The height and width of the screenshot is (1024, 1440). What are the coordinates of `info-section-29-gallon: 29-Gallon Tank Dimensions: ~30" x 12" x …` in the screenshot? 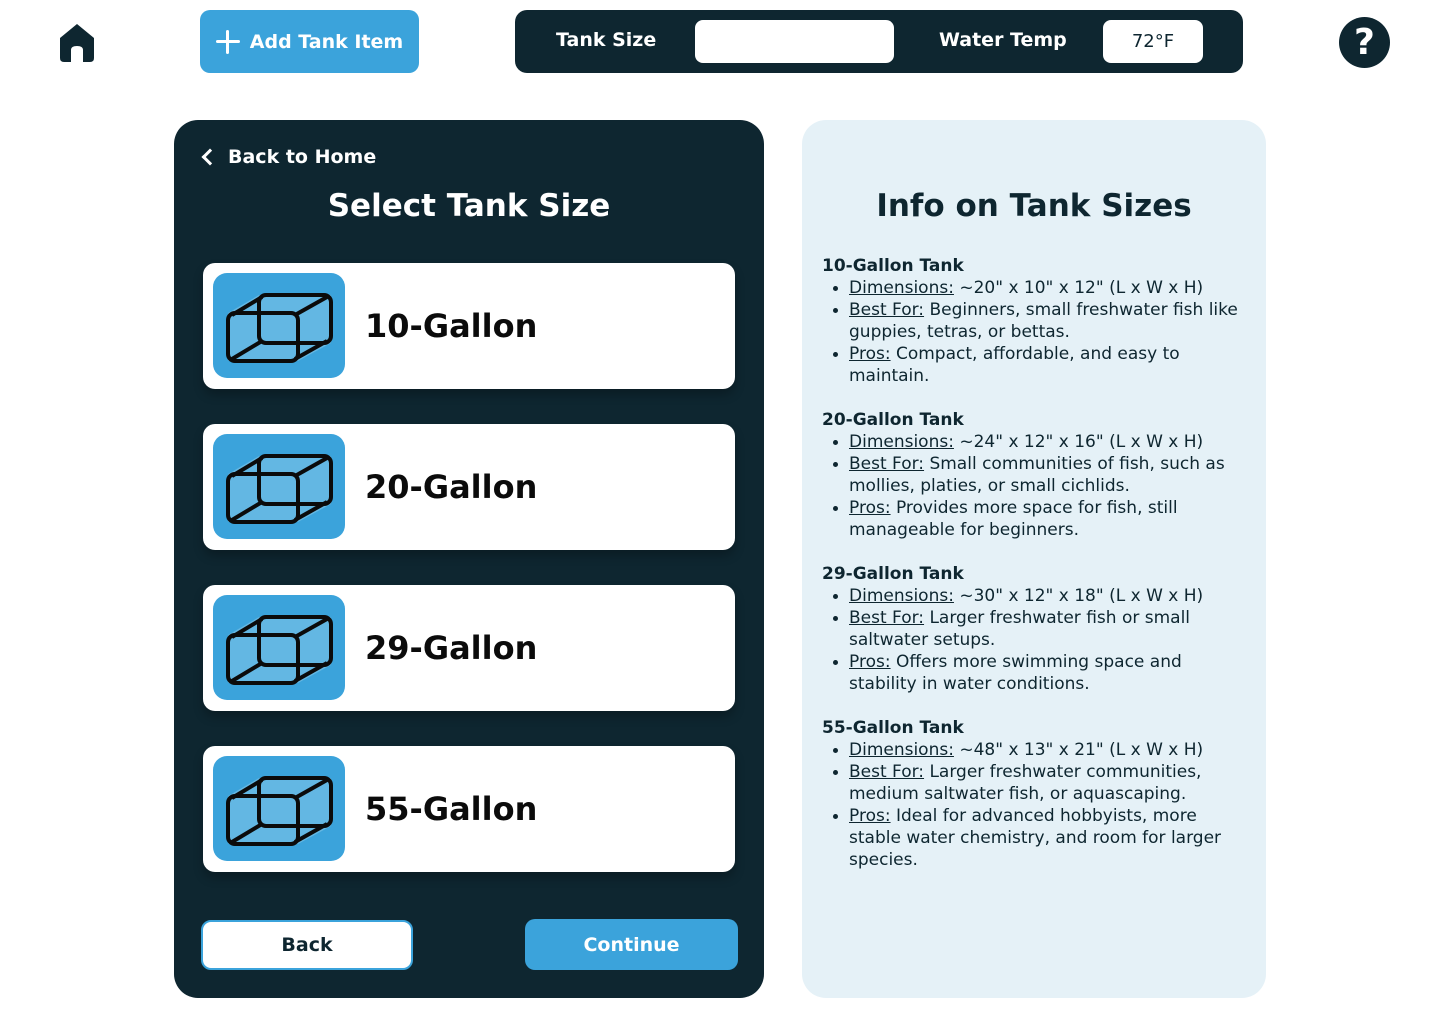 It's located at (1037, 629).